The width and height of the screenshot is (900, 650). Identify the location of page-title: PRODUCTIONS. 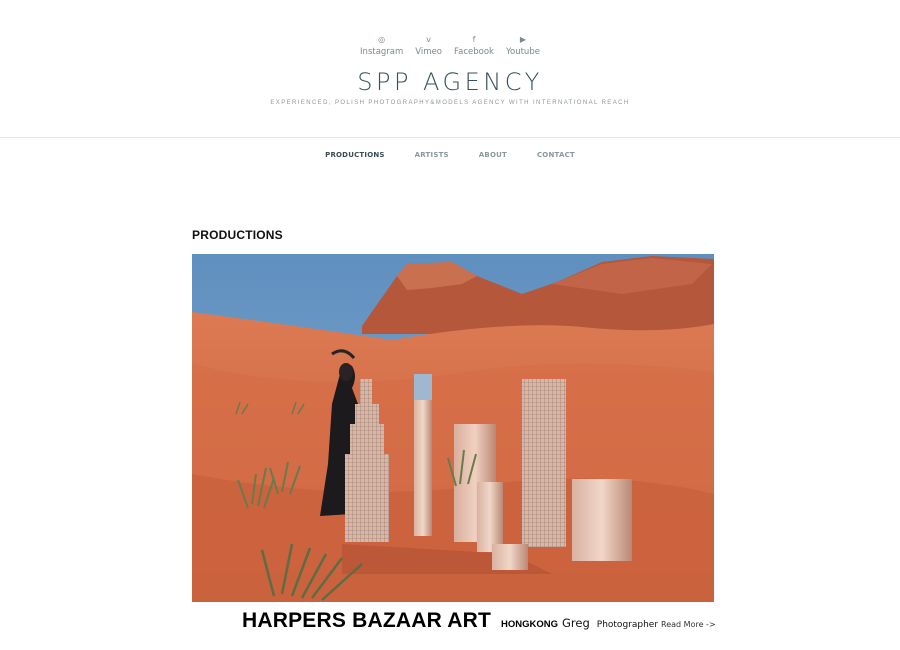
(237, 235).